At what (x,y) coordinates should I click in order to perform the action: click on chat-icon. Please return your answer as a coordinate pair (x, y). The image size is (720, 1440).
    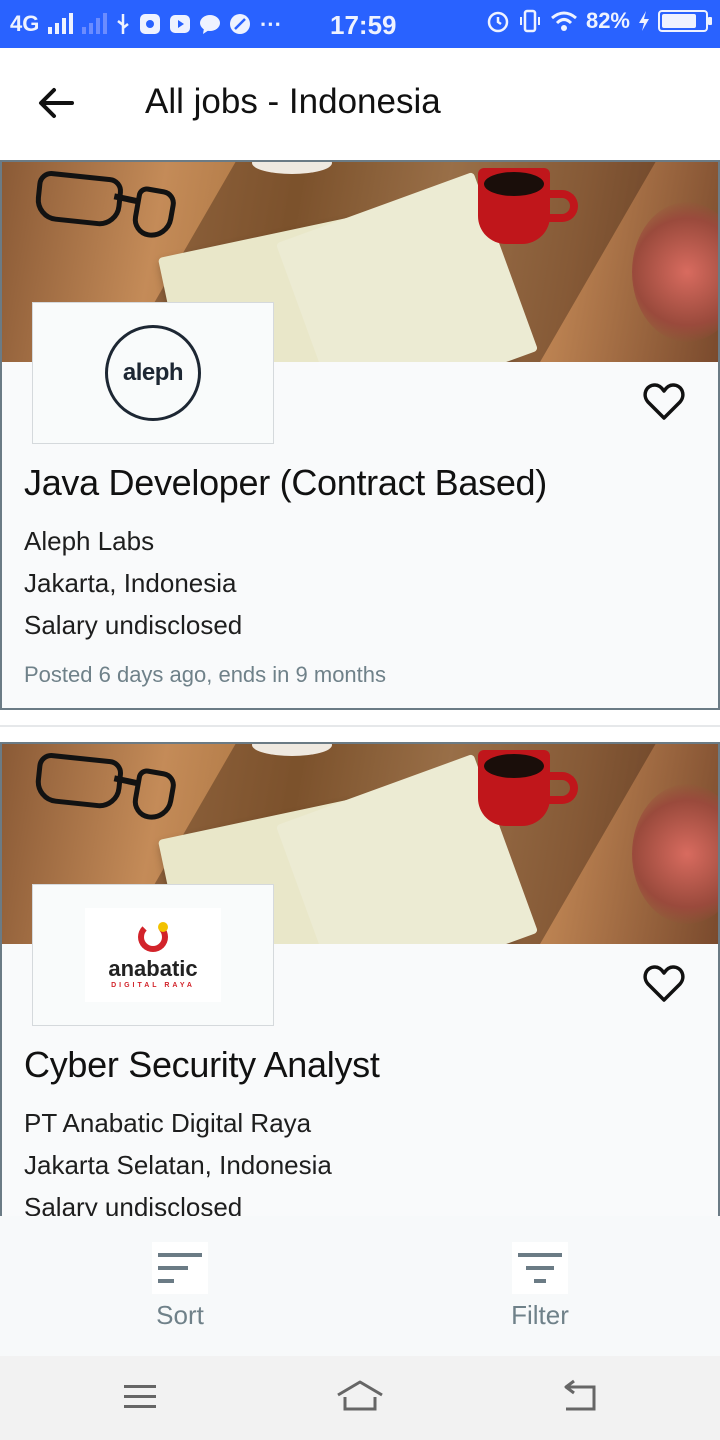
    Looking at the image, I should click on (210, 24).